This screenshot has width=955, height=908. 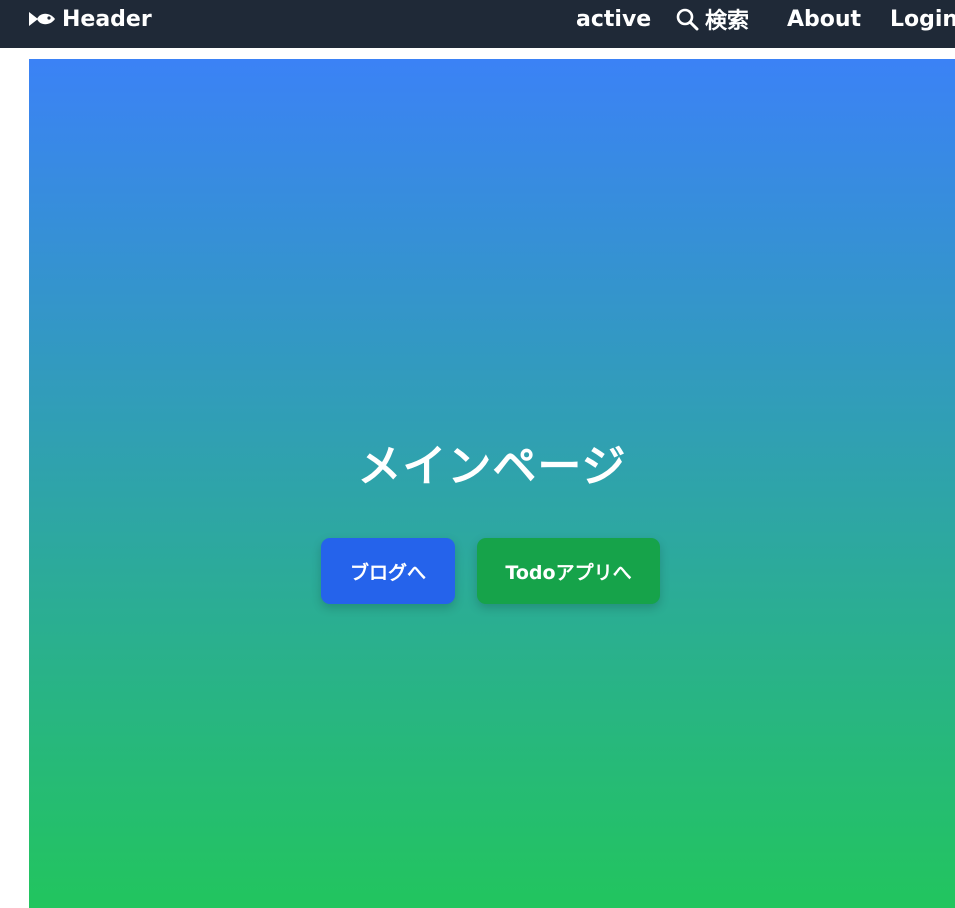 I want to click on nav-search-label: 検索, so click(x=727, y=21).